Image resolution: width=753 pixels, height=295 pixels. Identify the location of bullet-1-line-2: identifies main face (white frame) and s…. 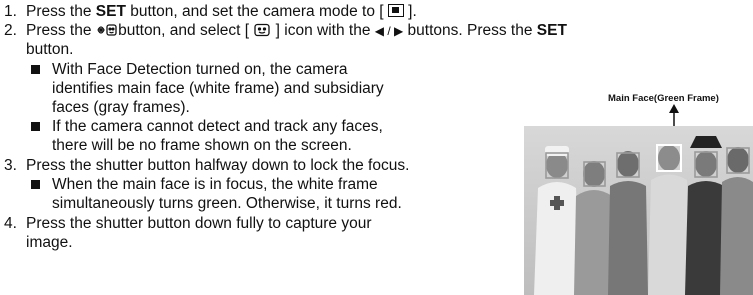
(218, 88).